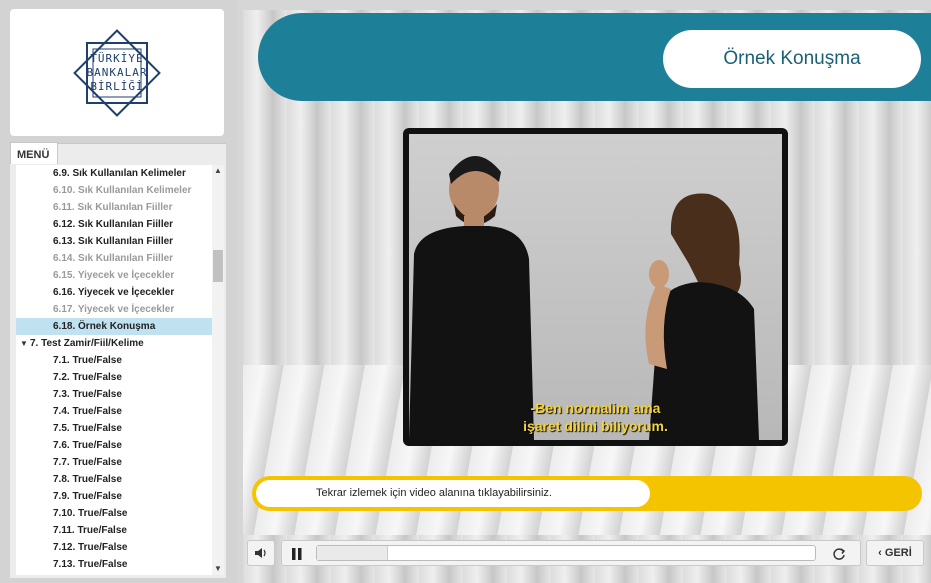 This screenshot has height=583, width=931. Describe the element at coordinates (90, 530) in the screenshot. I see `menu-item-label: 7.11. True/False` at that location.